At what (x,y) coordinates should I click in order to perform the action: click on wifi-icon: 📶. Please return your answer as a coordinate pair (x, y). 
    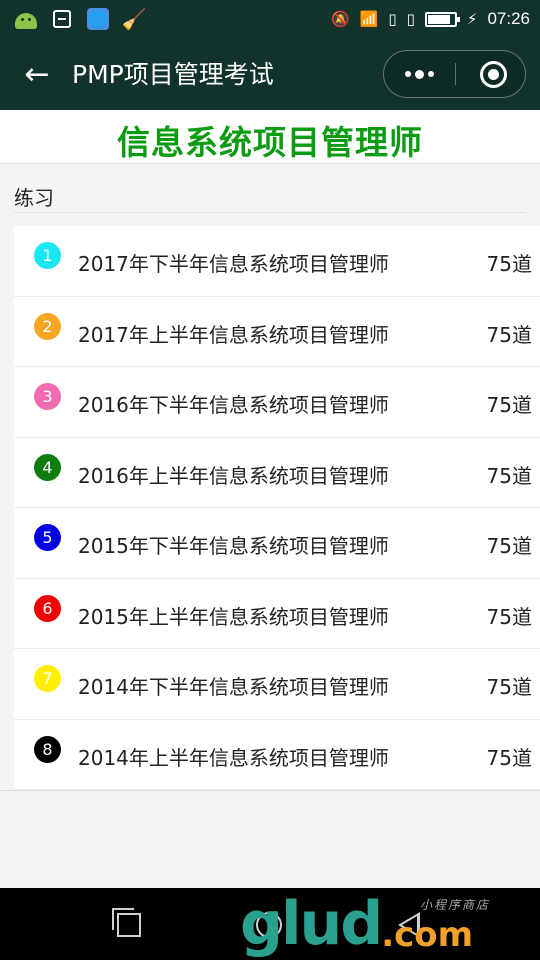
    Looking at the image, I should click on (369, 19).